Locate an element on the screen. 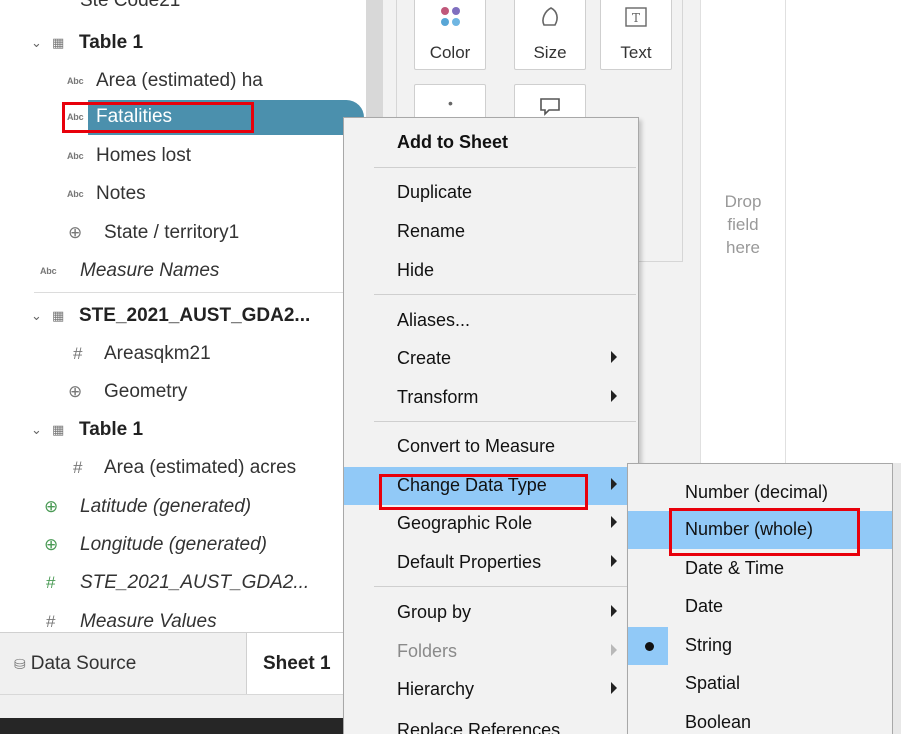  data-type-number-decimal: Number (decimal) is located at coordinates (760, 493).